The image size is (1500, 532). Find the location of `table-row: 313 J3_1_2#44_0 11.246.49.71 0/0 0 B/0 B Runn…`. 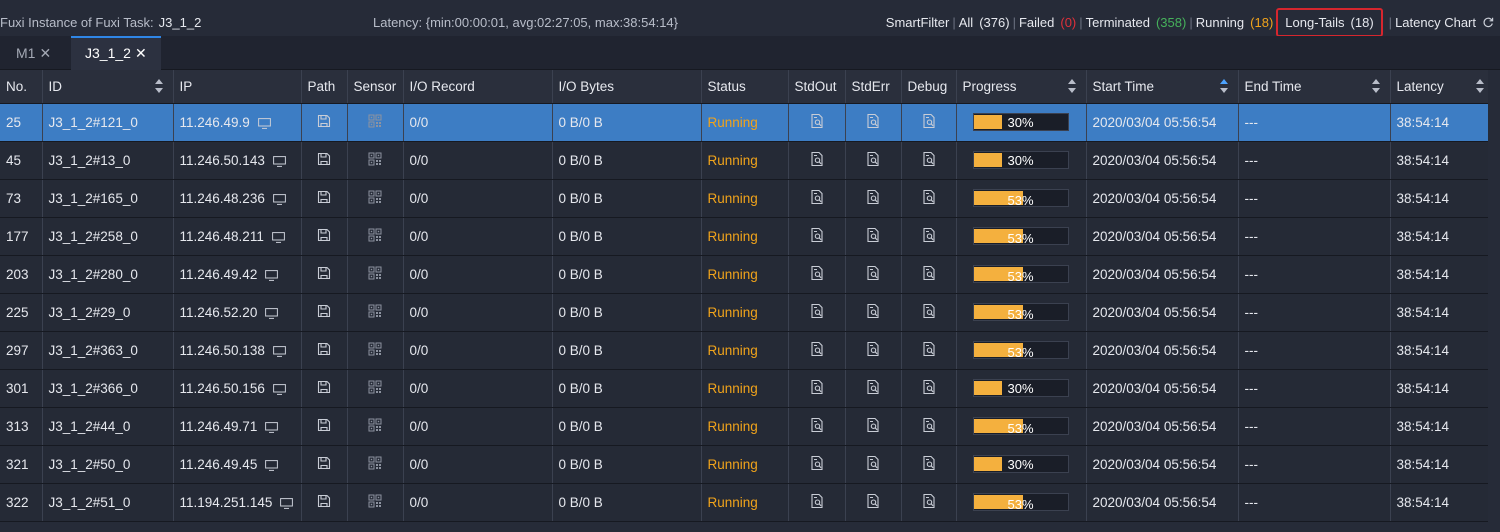

table-row: 313 J3_1_2#44_0 11.246.49.71 0/0 0 B/0 B Runn… is located at coordinates (750, 426).